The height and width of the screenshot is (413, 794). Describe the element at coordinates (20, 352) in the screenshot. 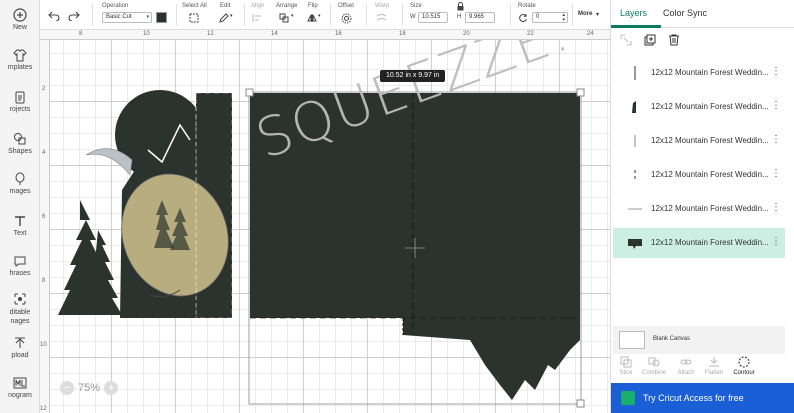

I see `nav-upload: pload` at that location.